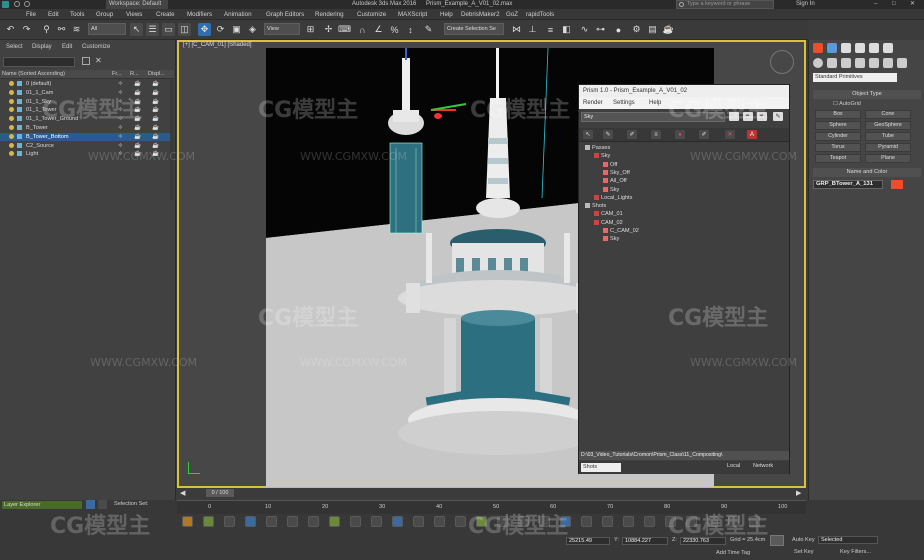 The height and width of the screenshot is (560, 924). Describe the element at coordinates (874, 63) in the screenshot. I see `helpers-icon` at that location.